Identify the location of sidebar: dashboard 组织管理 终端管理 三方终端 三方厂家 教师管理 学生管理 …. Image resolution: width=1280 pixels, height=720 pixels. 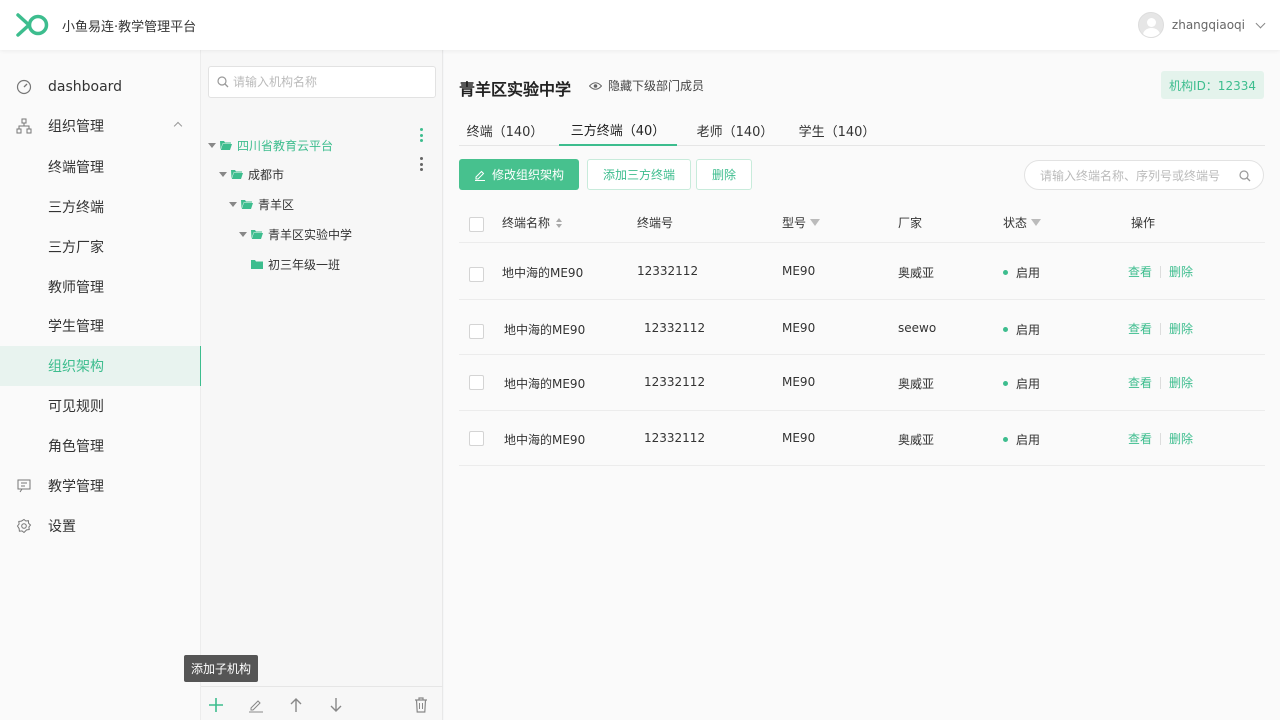
(101, 385).